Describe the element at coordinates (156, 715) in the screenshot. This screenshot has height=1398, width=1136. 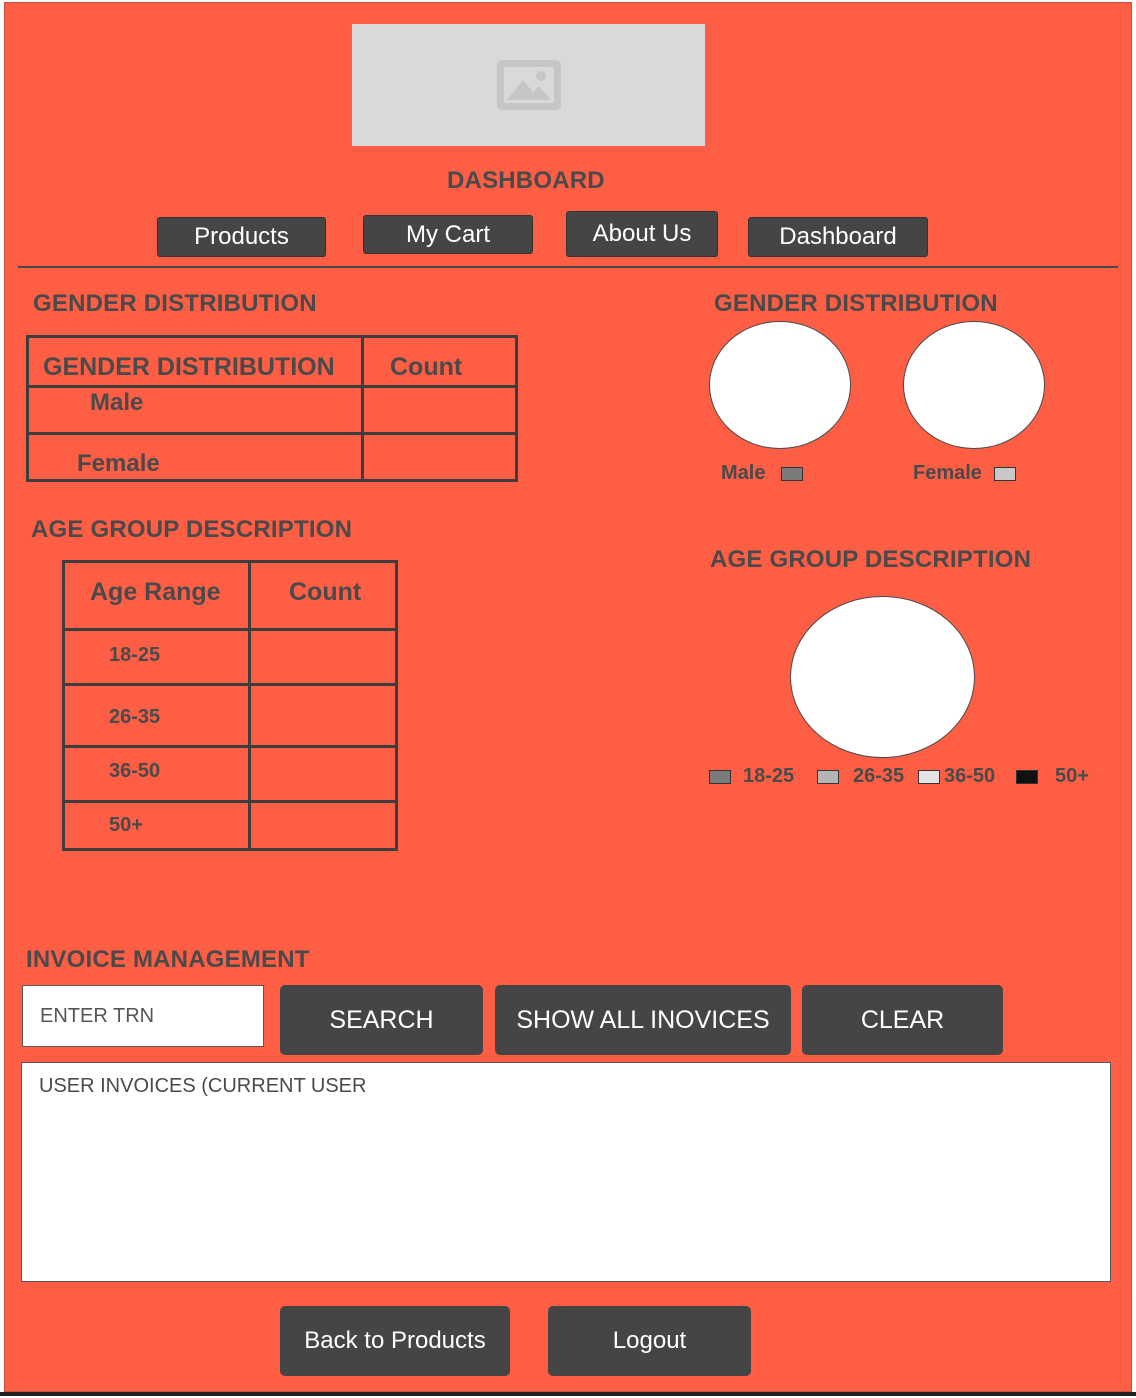
I see `age-26-35-label: 26-35` at that location.